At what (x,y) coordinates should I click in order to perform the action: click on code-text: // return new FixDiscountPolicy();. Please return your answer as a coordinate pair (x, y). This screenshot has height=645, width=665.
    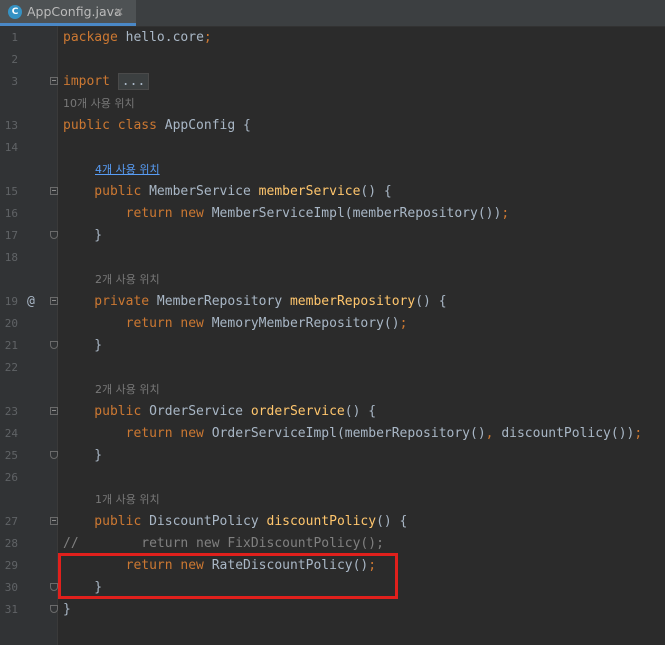
    Looking at the image, I should click on (223, 544).